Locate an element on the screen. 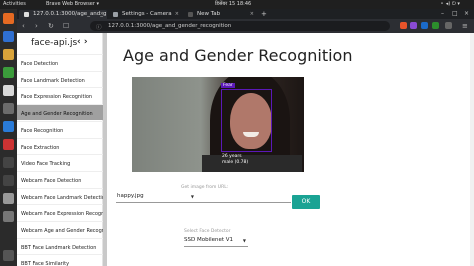  sidebar-item: Webcam Face Detection is located at coordinates (60, 178).